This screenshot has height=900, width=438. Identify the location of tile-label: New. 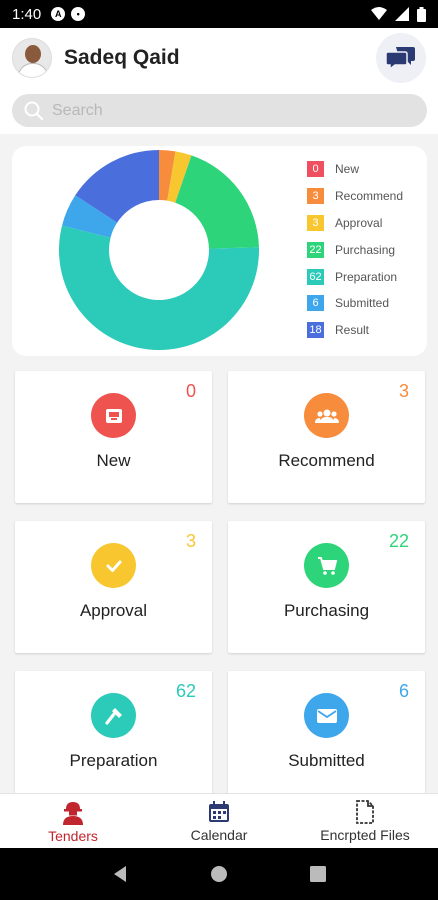
(113, 460).